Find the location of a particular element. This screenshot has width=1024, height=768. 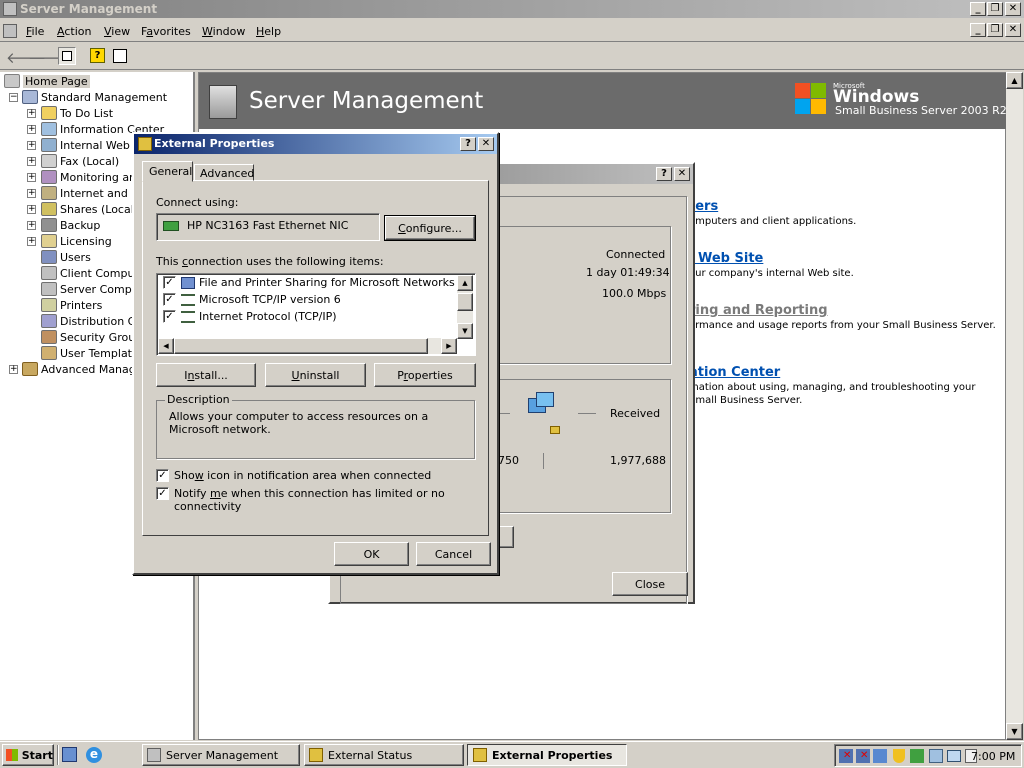

menu-favorites: Favorites is located at coordinates (166, 31).